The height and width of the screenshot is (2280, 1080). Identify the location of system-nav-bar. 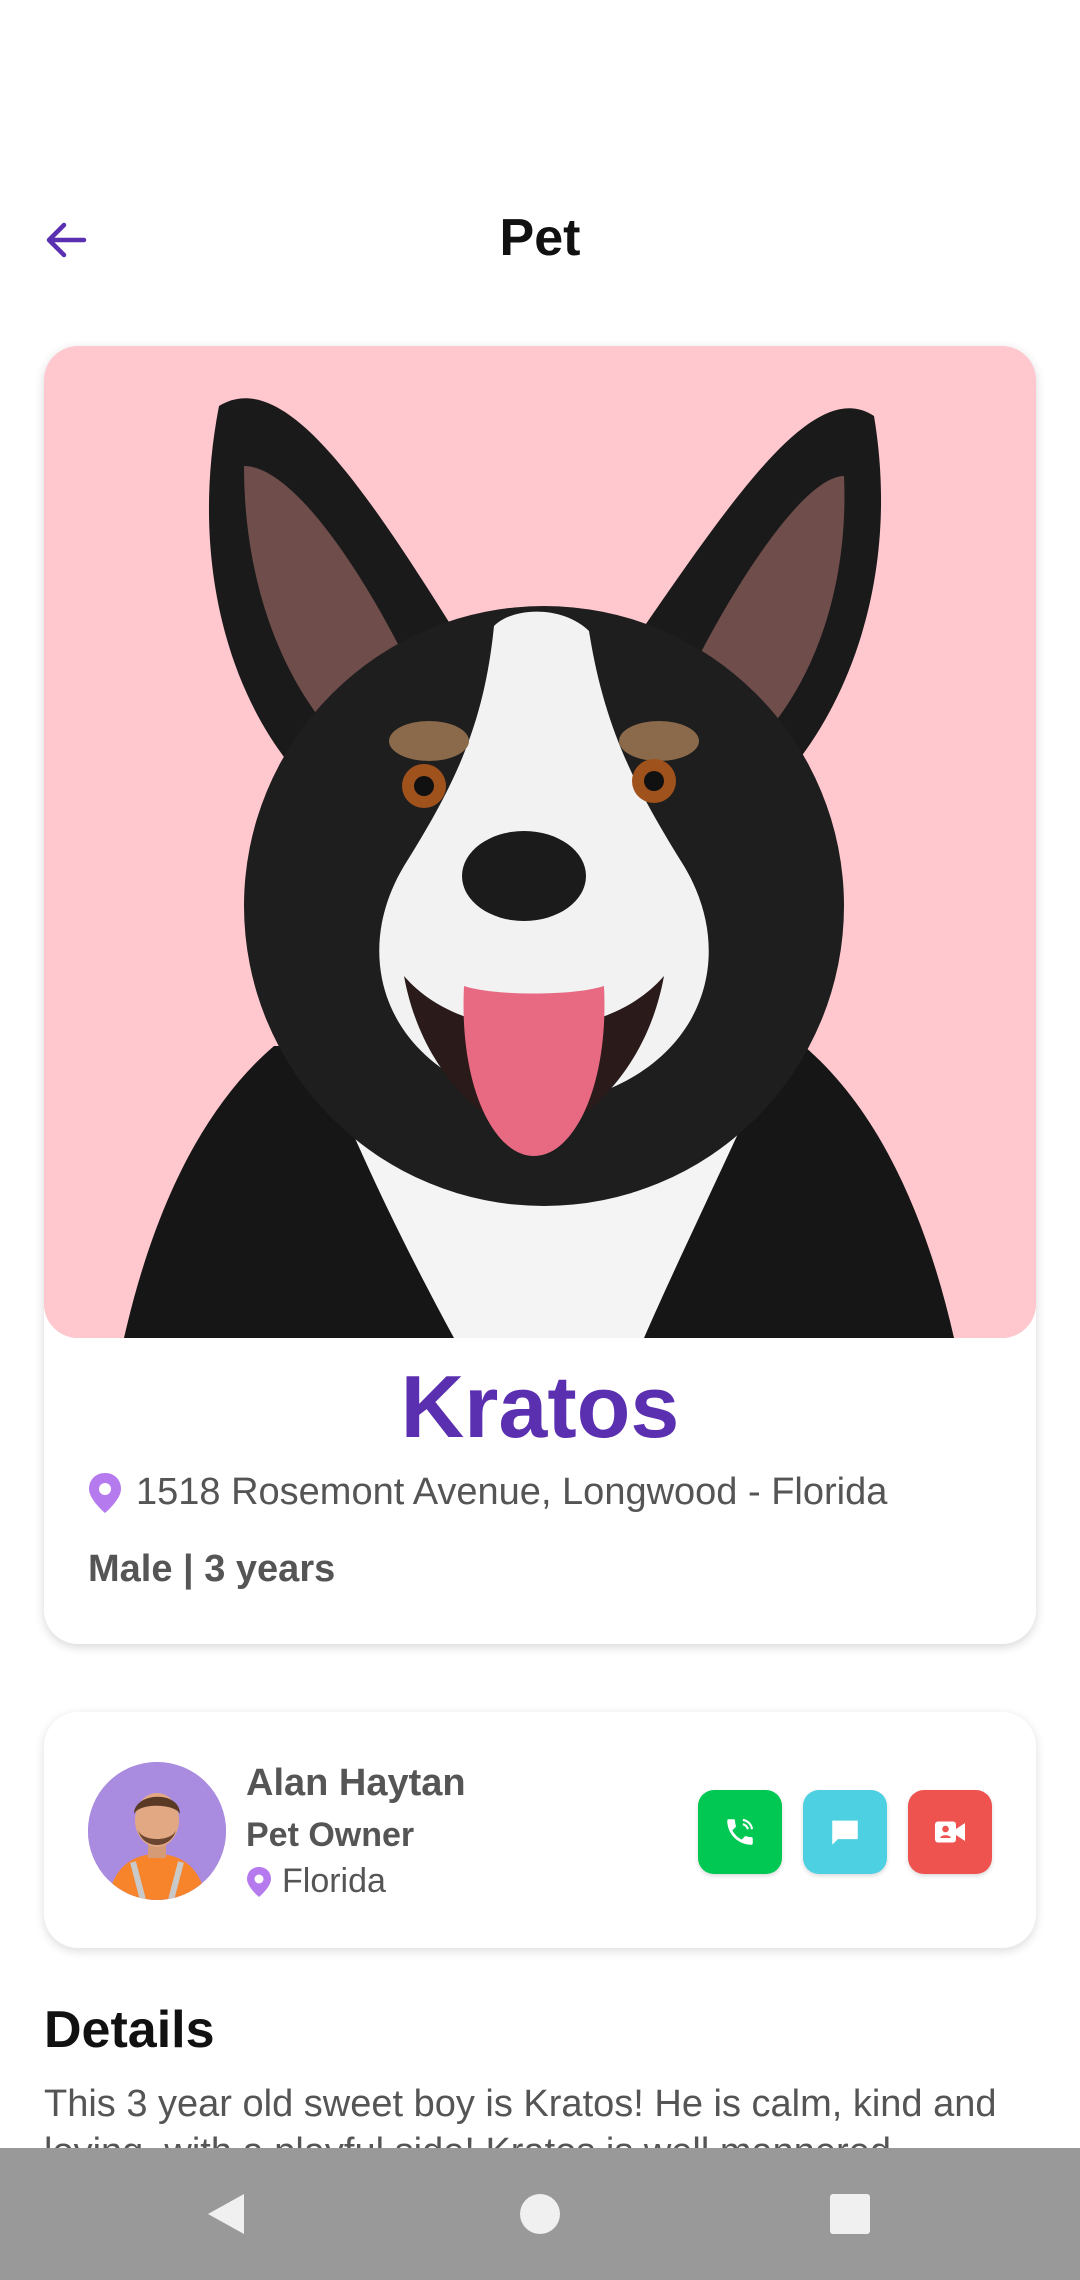
(540, 2214).